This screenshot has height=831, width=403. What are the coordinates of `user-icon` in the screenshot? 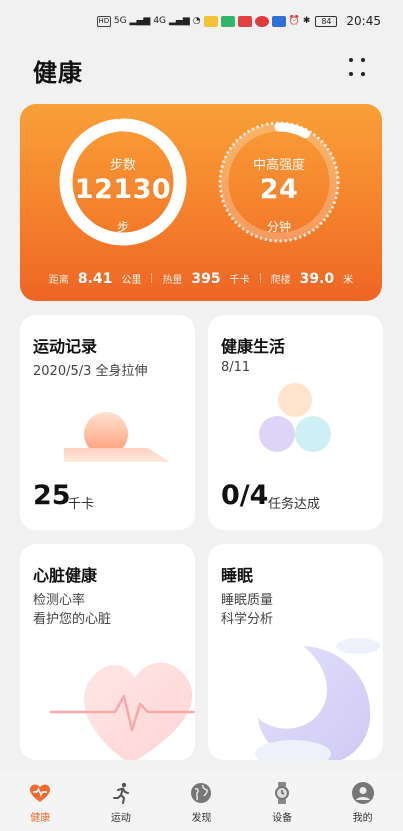 It's located at (362, 793).